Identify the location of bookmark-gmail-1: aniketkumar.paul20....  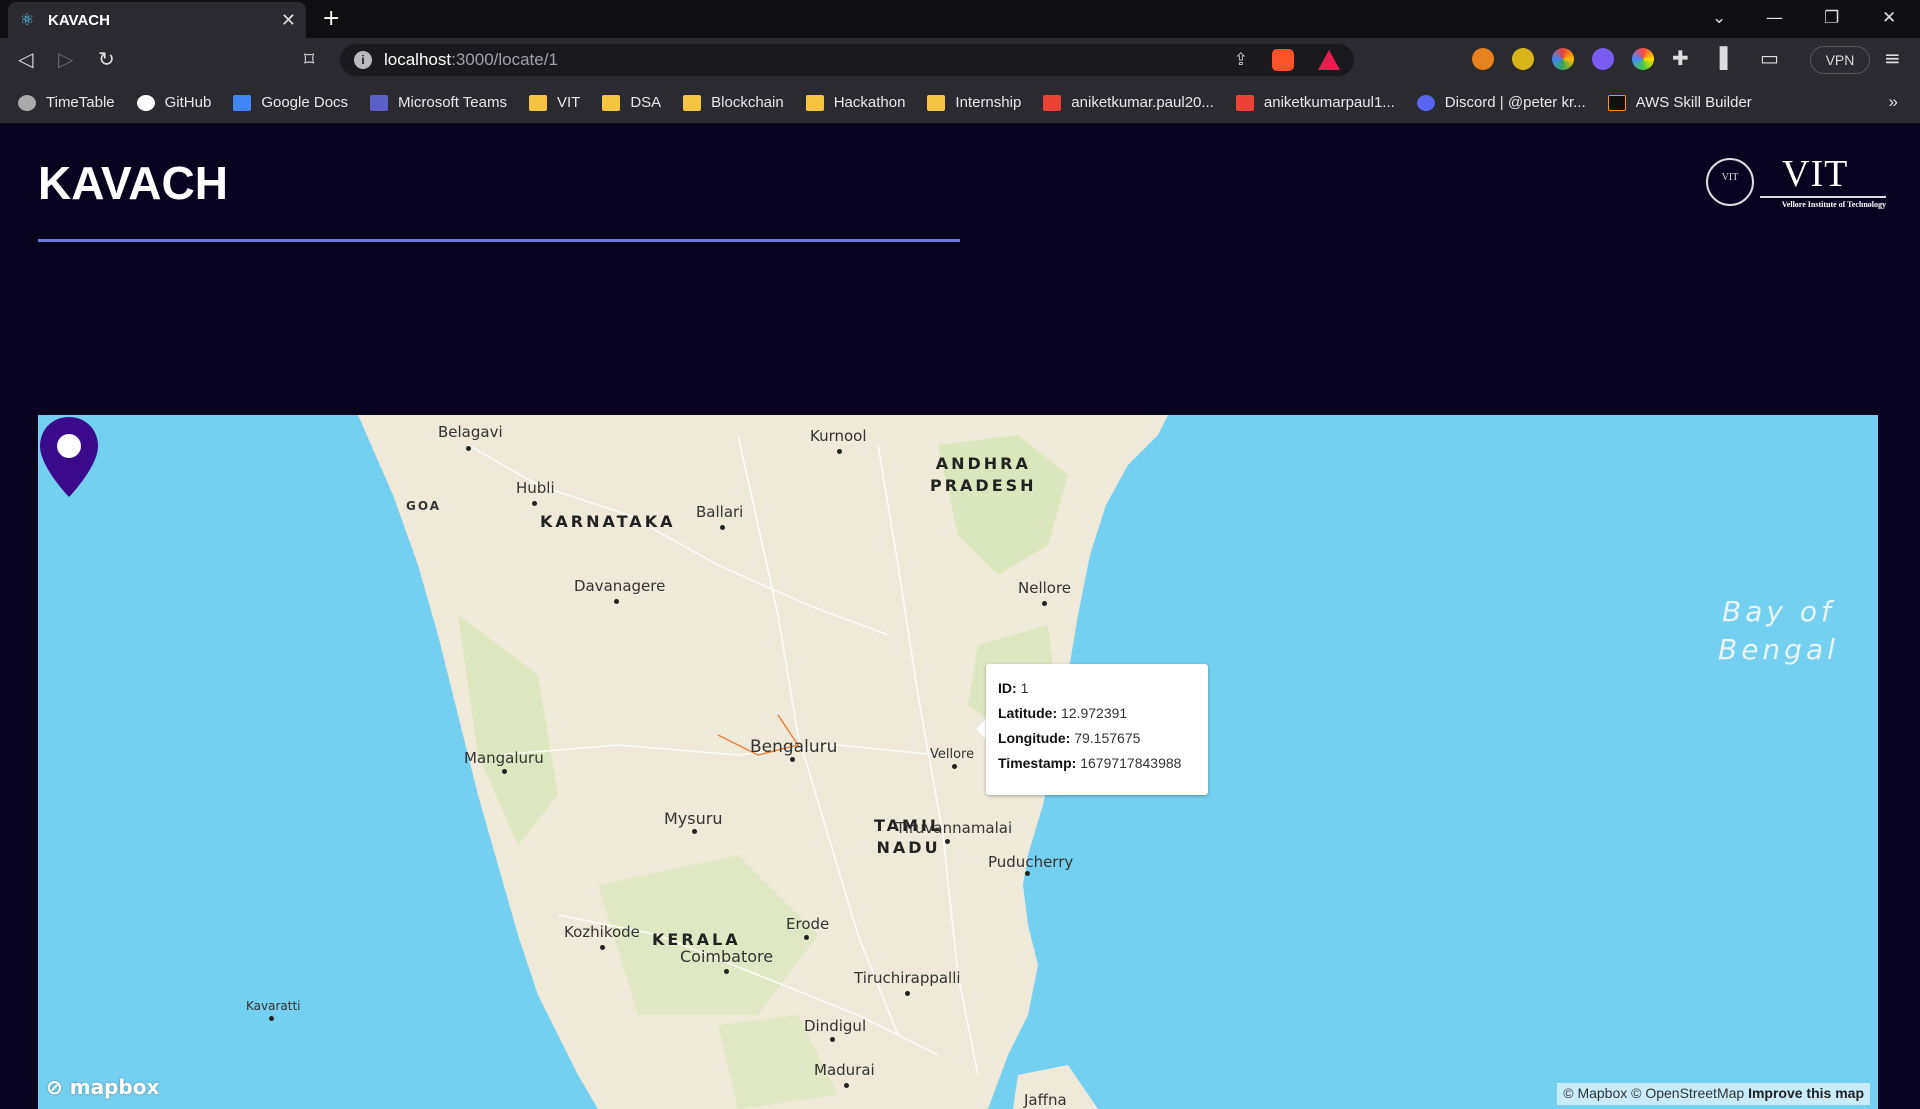
(1128, 102).